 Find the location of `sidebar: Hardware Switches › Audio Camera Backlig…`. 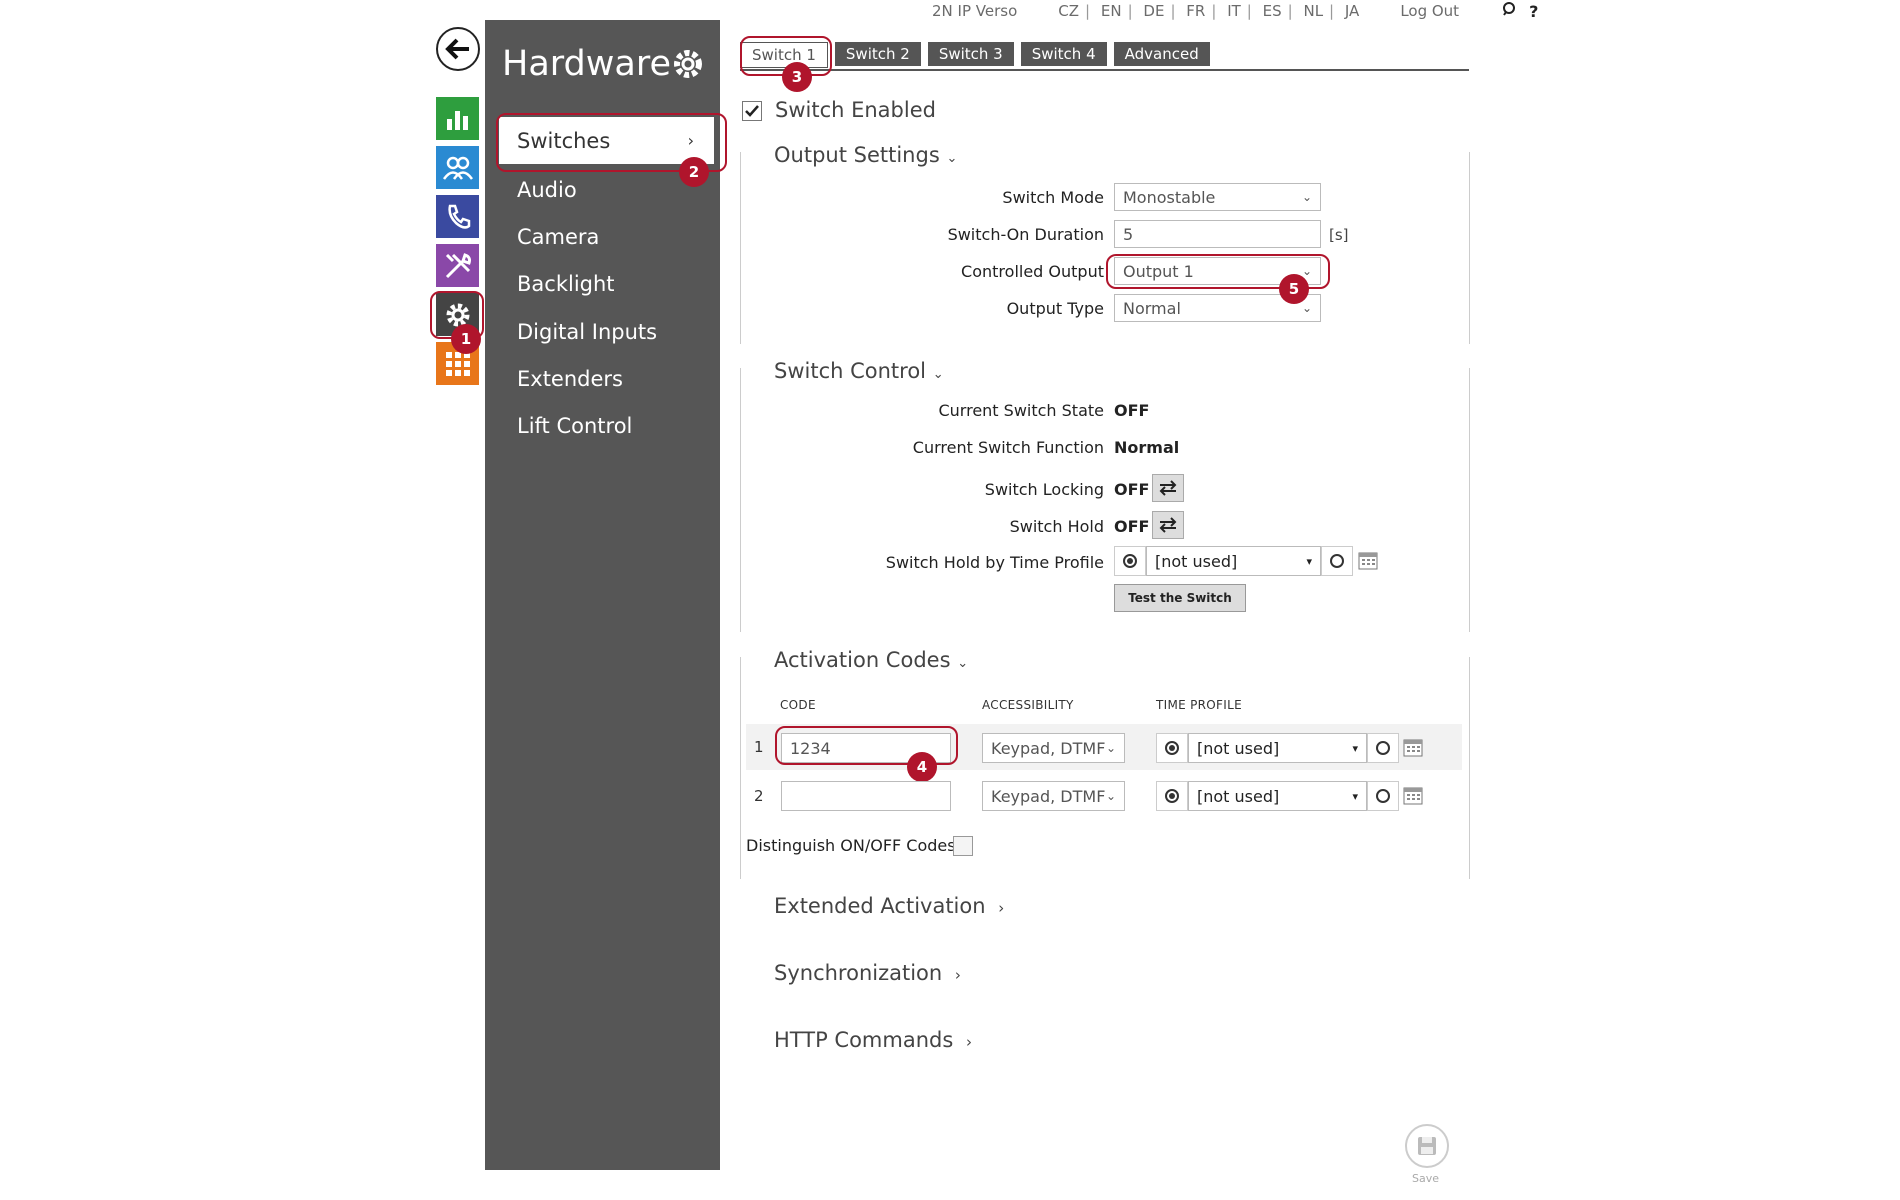

sidebar: Hardware Switches › Audio Camera Backlig… is located at coordinates (602, 595).